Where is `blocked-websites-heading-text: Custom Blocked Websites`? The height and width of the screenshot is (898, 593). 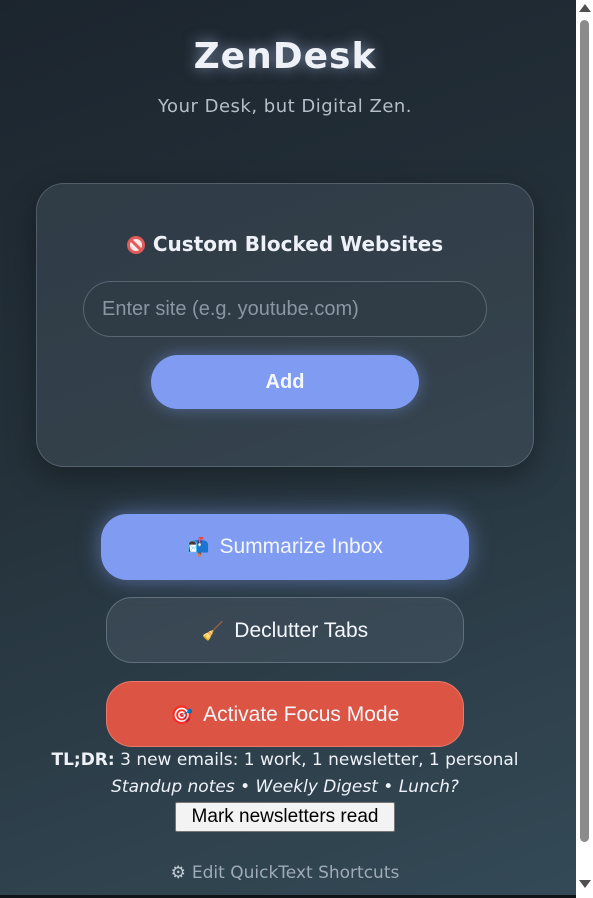 blocked-websites-heading-text: Custom Blocked Websites is located at coordinates (298, 244).